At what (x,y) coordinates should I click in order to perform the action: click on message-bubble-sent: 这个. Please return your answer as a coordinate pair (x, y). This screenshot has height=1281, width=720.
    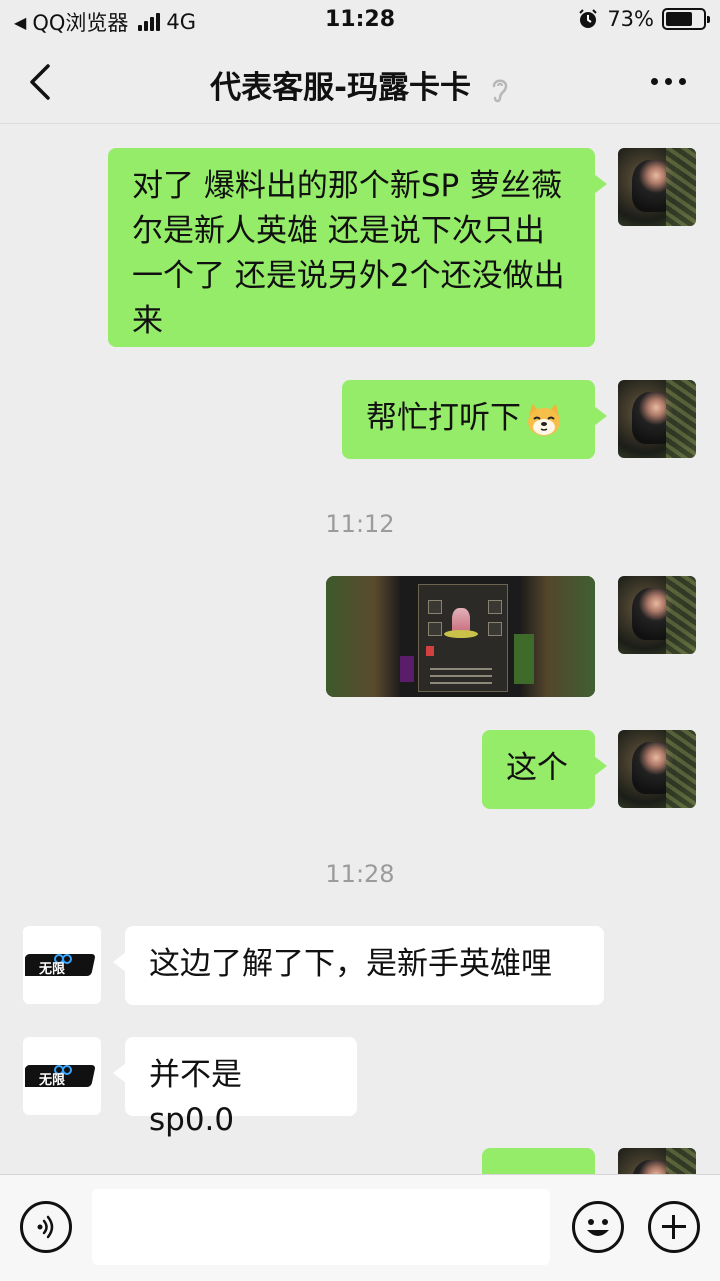
    Looking at the image, I should click on (544, 769).